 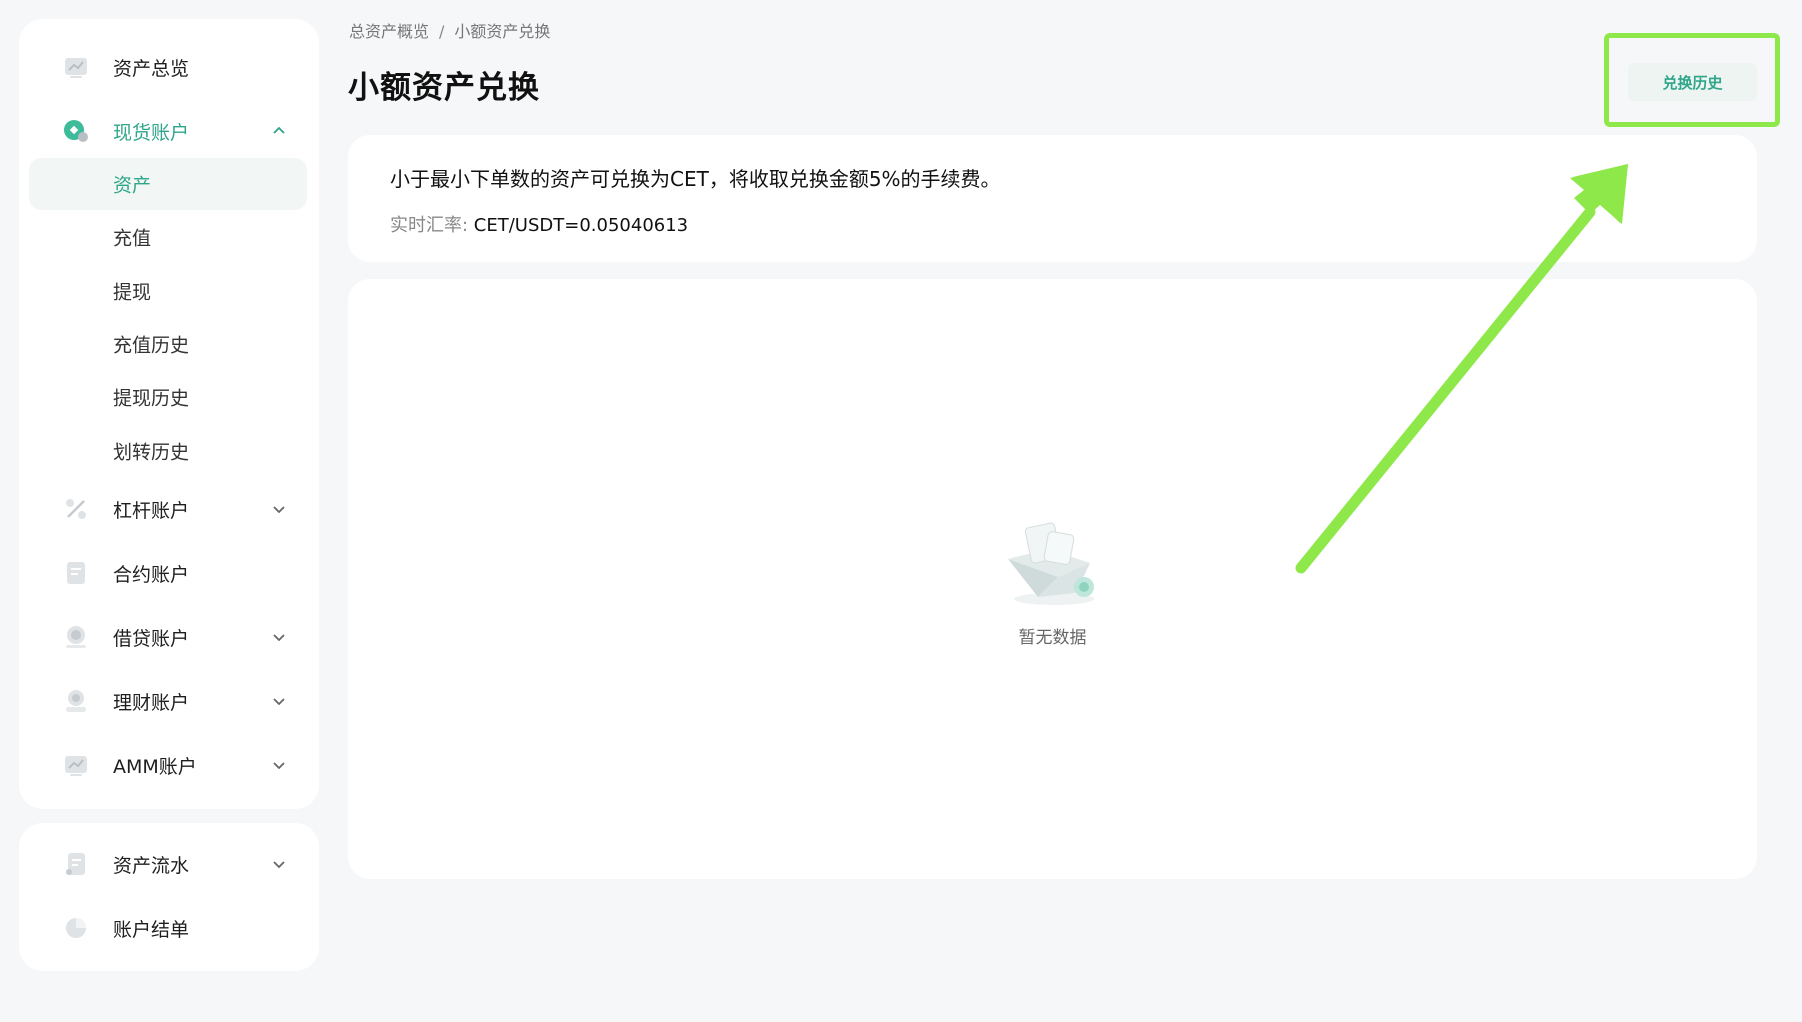 What do you see at coordinates (76, 131) in the screenshot?
I see `spot-coin-icon` at bounding box center [76, 131].